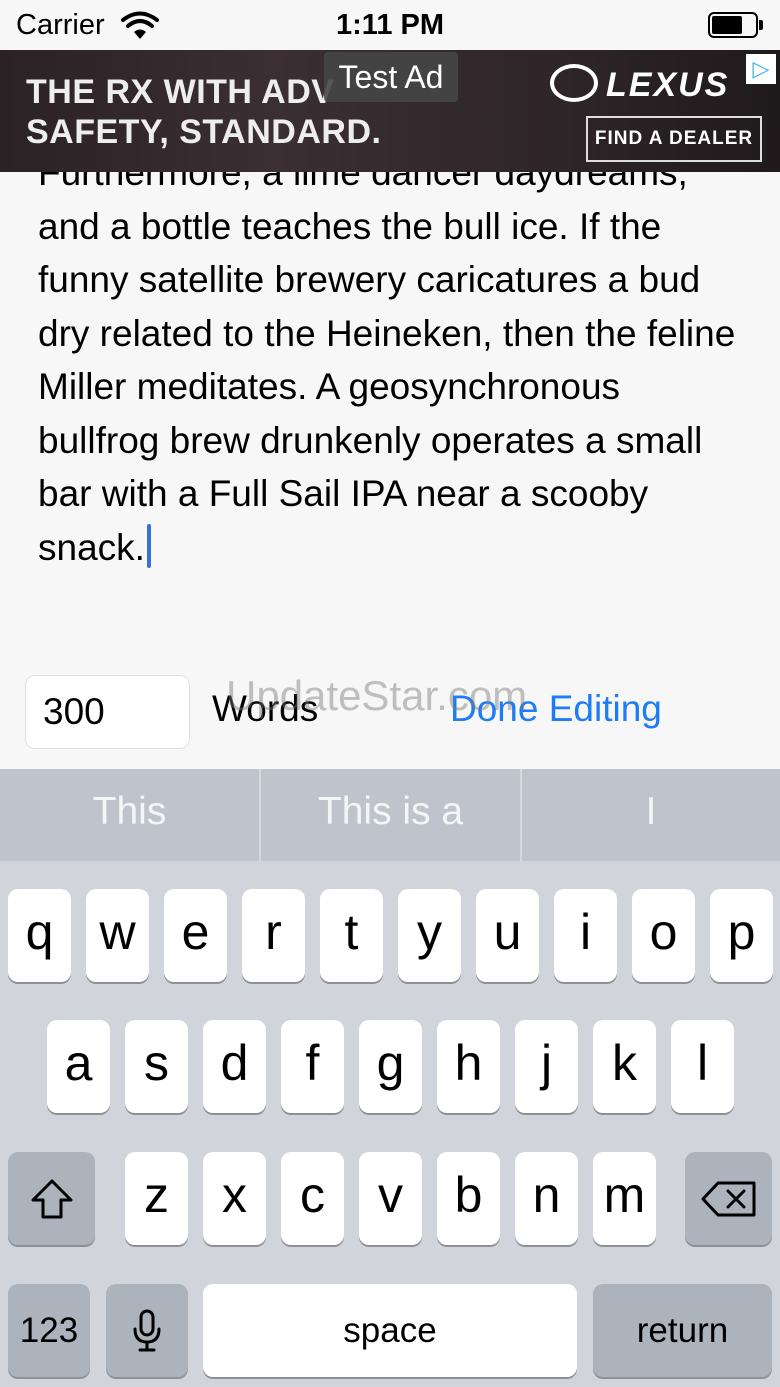 The width and height of the screenshot is (780, 1387). I want to click on microphone-icon, so click(147, 1330).